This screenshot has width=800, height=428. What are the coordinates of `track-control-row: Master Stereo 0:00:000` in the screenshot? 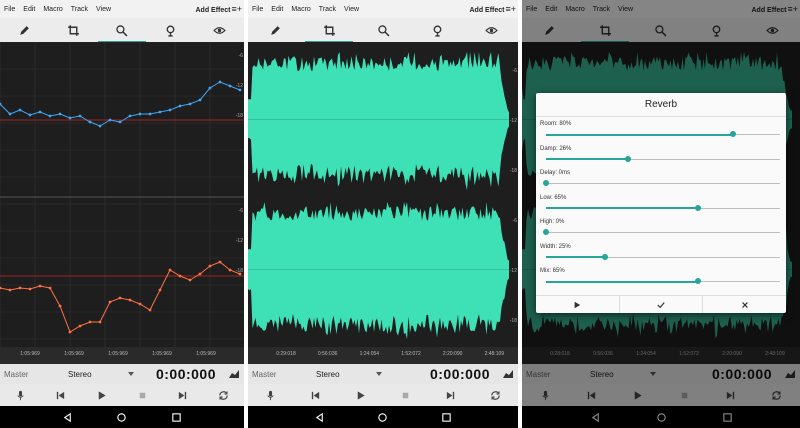 It's located at (122, 374).